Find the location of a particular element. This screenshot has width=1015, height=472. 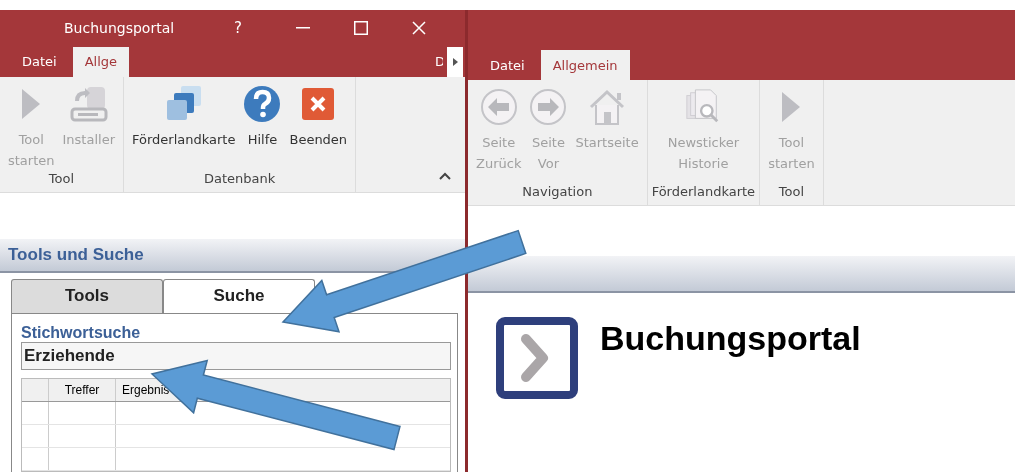

column-header: Ergebnis is located at coordinates (283, 390).